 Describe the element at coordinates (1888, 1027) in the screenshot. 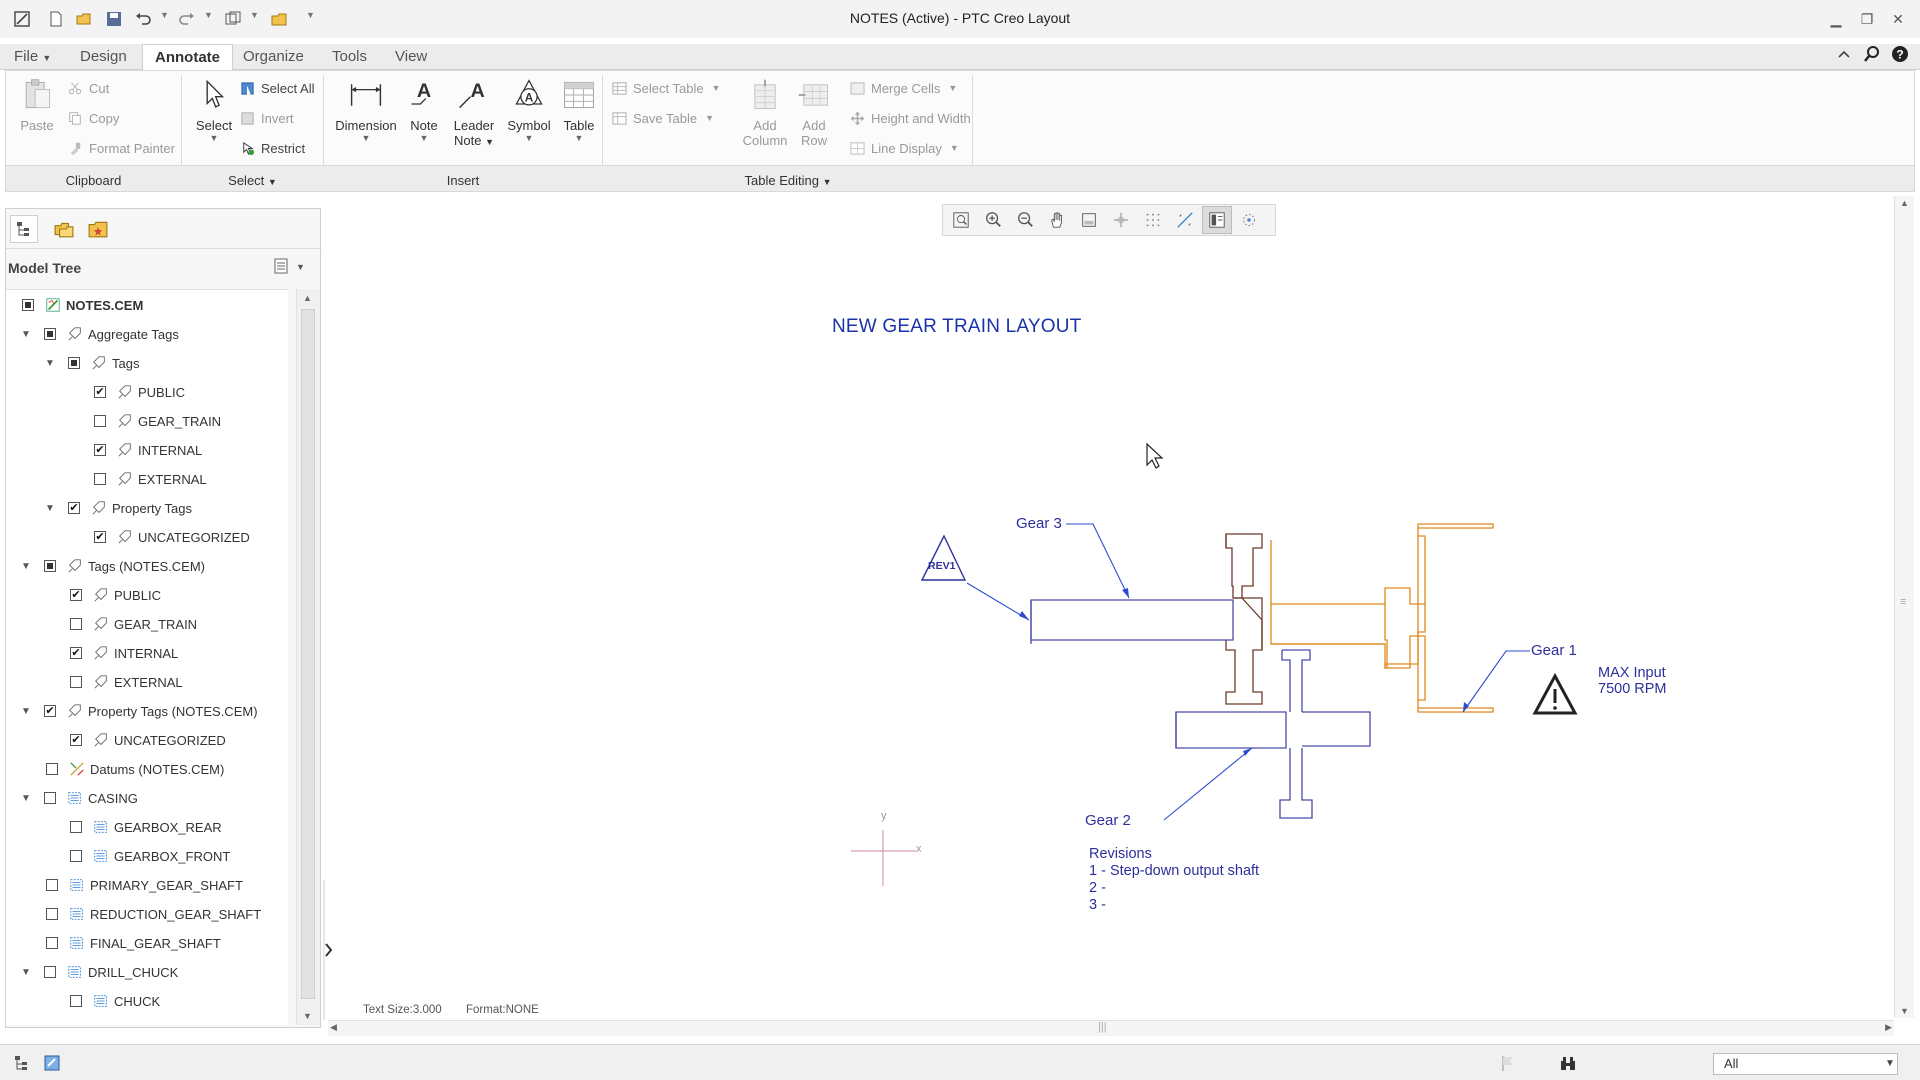

I see `scroll-right-icon: ▶` at that location.